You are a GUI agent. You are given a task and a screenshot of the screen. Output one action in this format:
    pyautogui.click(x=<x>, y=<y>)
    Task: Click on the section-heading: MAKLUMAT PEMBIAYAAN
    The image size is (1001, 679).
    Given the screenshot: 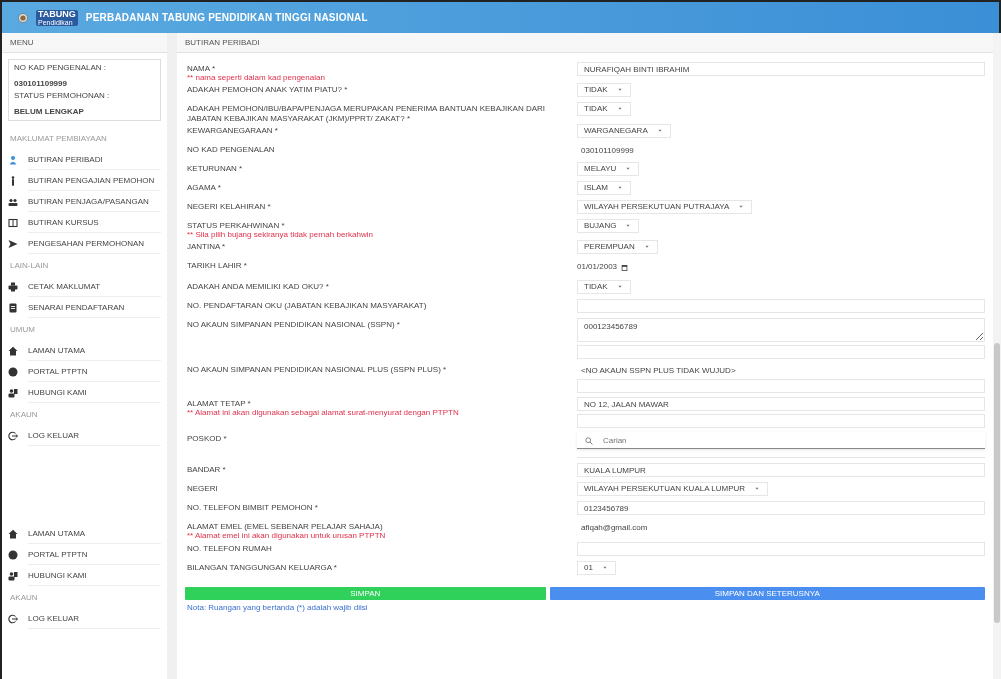 What is the action you would take?
    pyautogui.click(x=58, y=139)
    